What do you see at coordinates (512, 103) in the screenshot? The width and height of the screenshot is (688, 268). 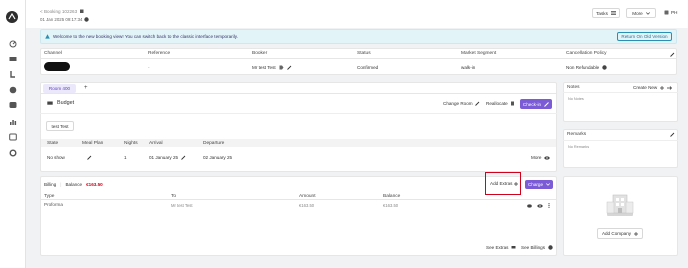 I see `swap-icon` at bounding box center [512, 103].